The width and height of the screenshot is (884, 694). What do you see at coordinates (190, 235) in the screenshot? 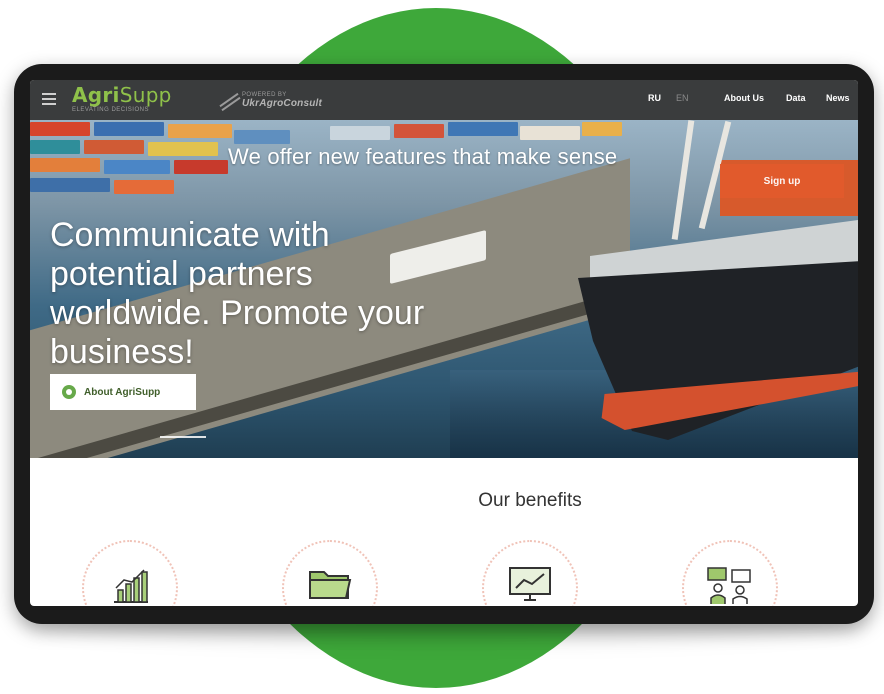
I see `hero-title-line: Communicate with` at bounding box center [190, 235].